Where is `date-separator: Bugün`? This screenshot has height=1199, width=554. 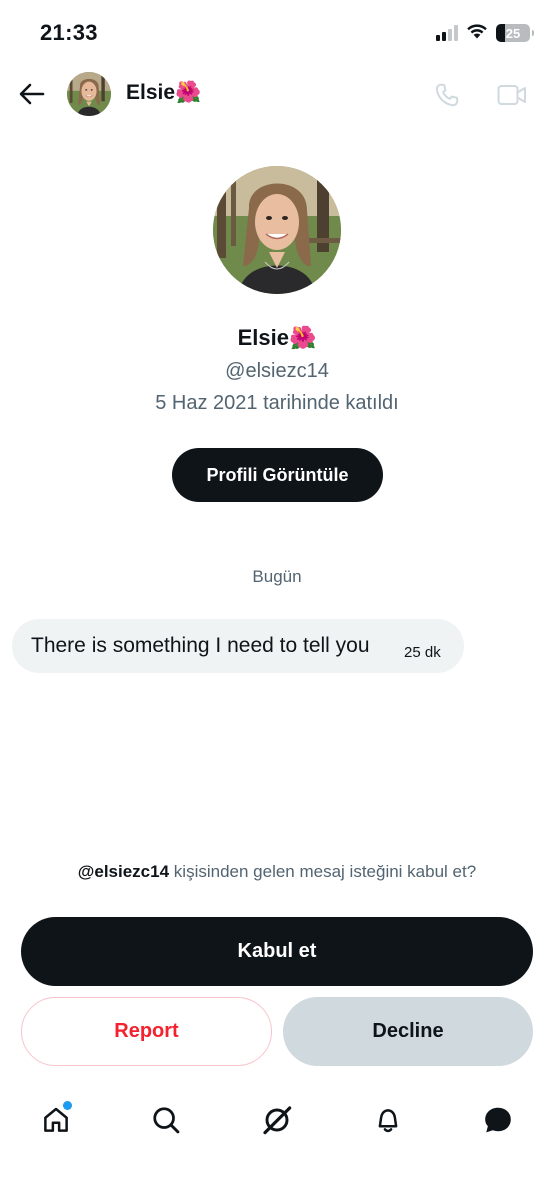 date-separator: Bugün is located at coordinates (277, 576).